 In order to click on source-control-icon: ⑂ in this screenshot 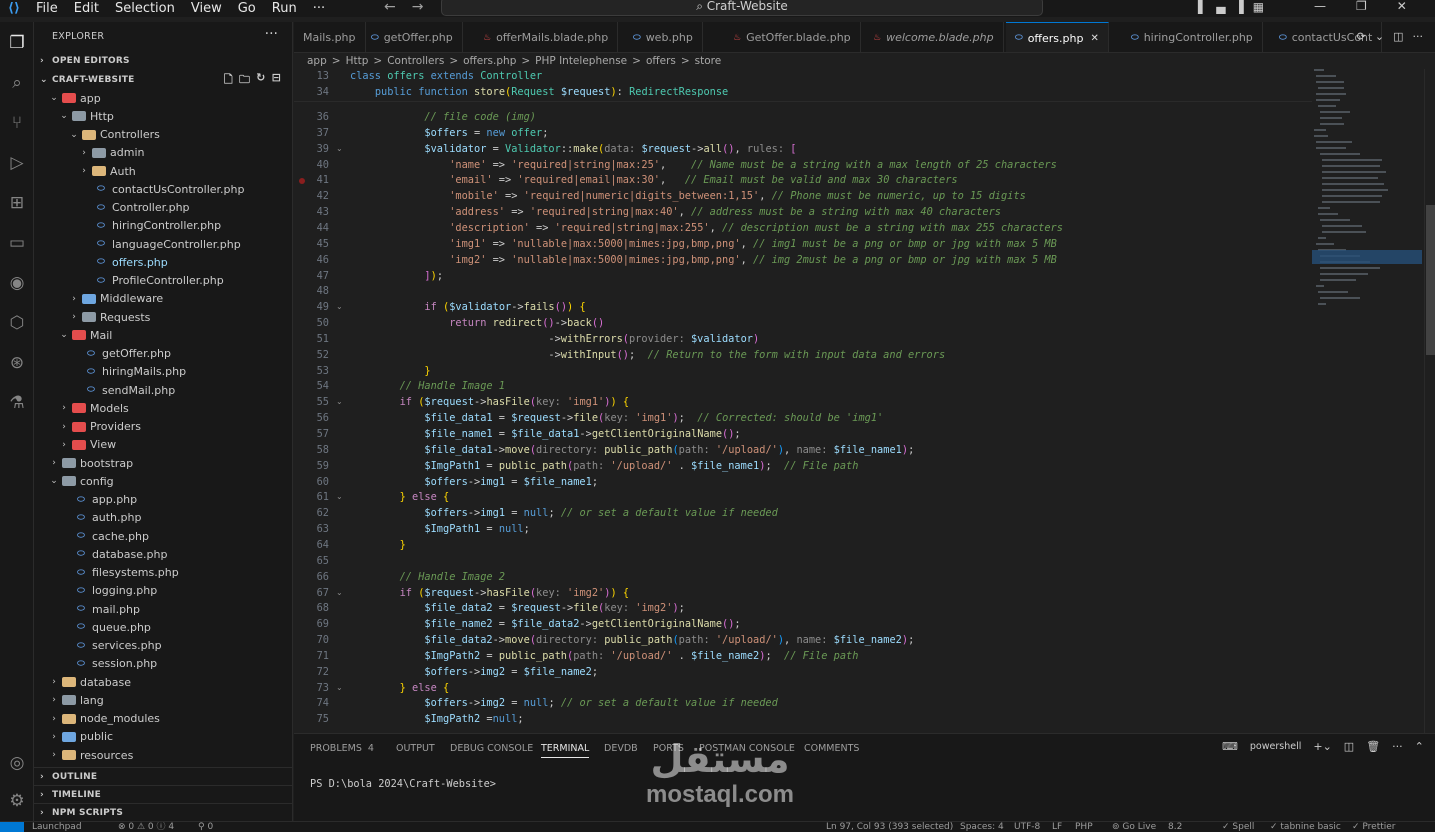, I will do `click(17, 123)`.